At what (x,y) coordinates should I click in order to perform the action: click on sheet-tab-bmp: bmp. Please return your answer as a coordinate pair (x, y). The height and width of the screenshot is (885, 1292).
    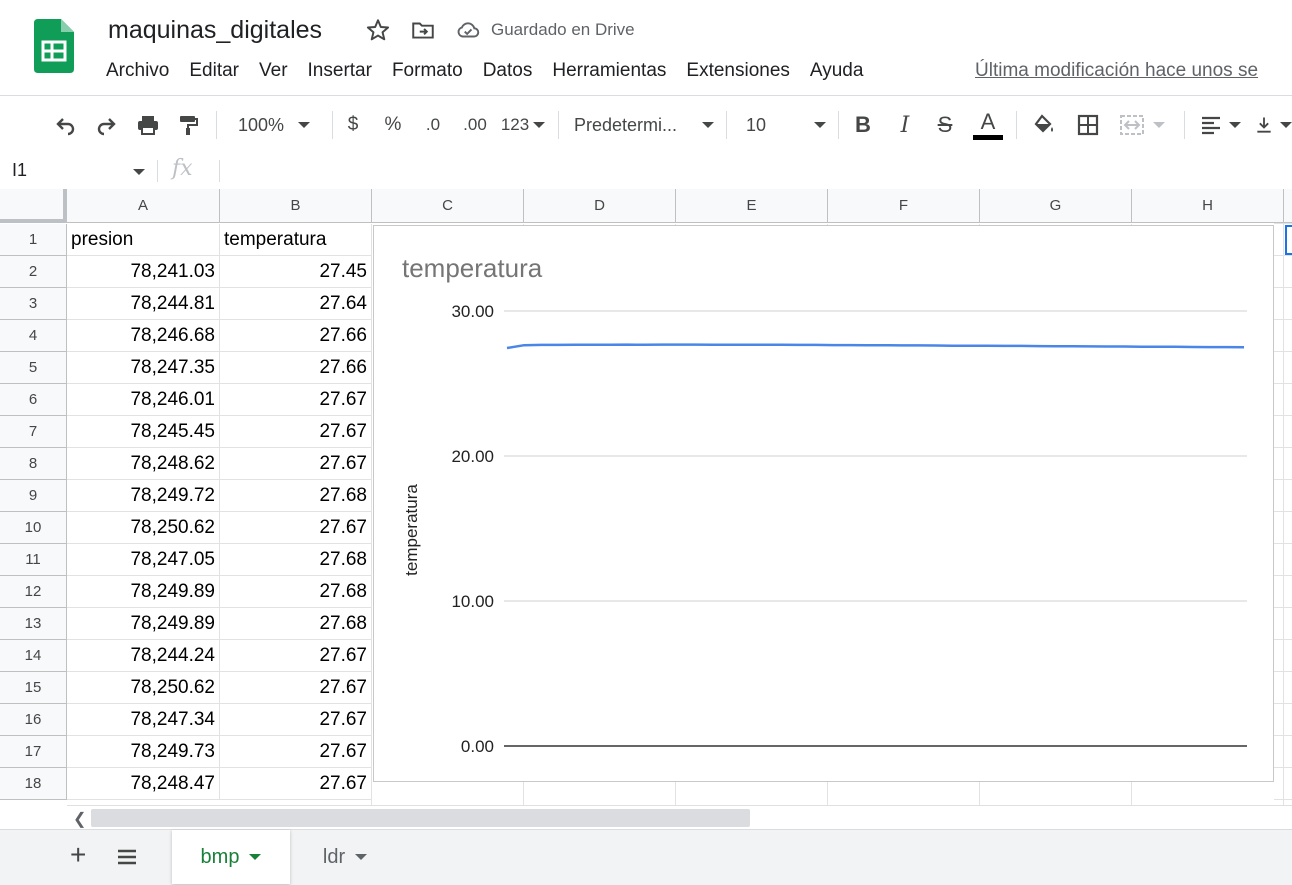
    Looking at the image, I should click on (231, 857).